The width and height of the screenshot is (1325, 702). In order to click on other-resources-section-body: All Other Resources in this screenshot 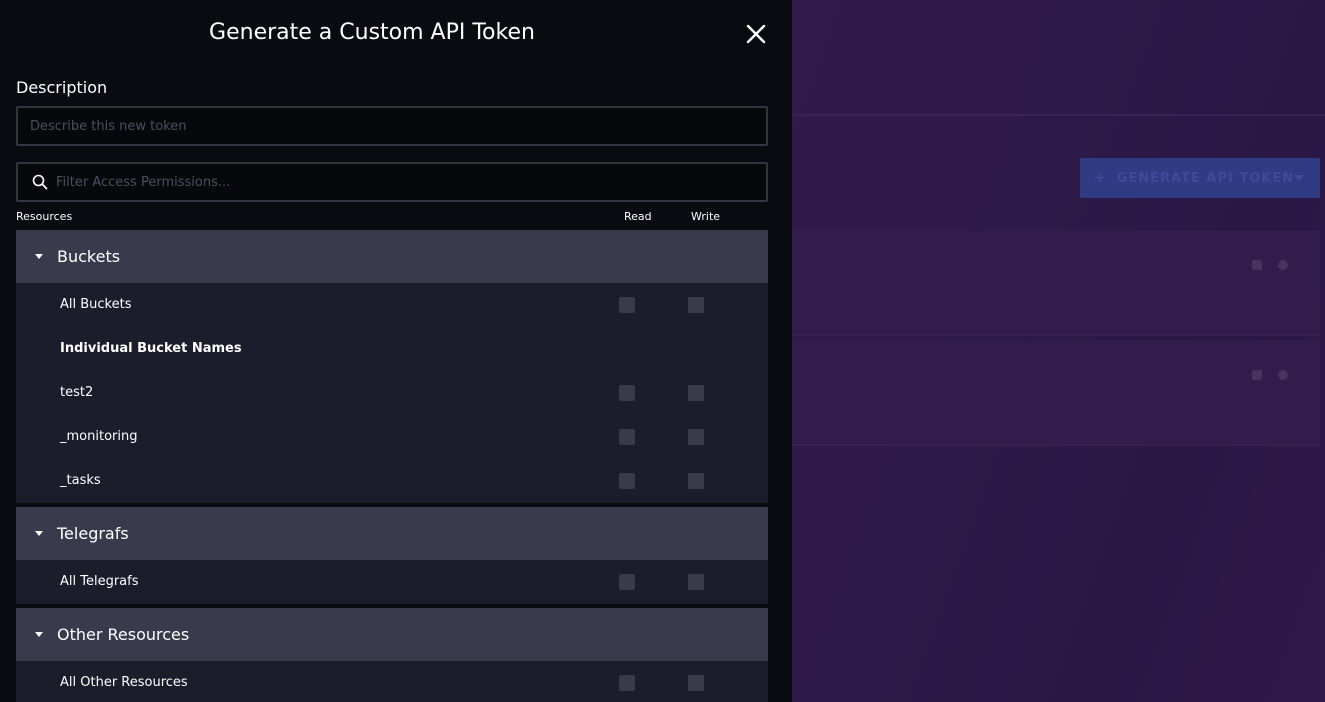, I will do `click(392, 681)`.